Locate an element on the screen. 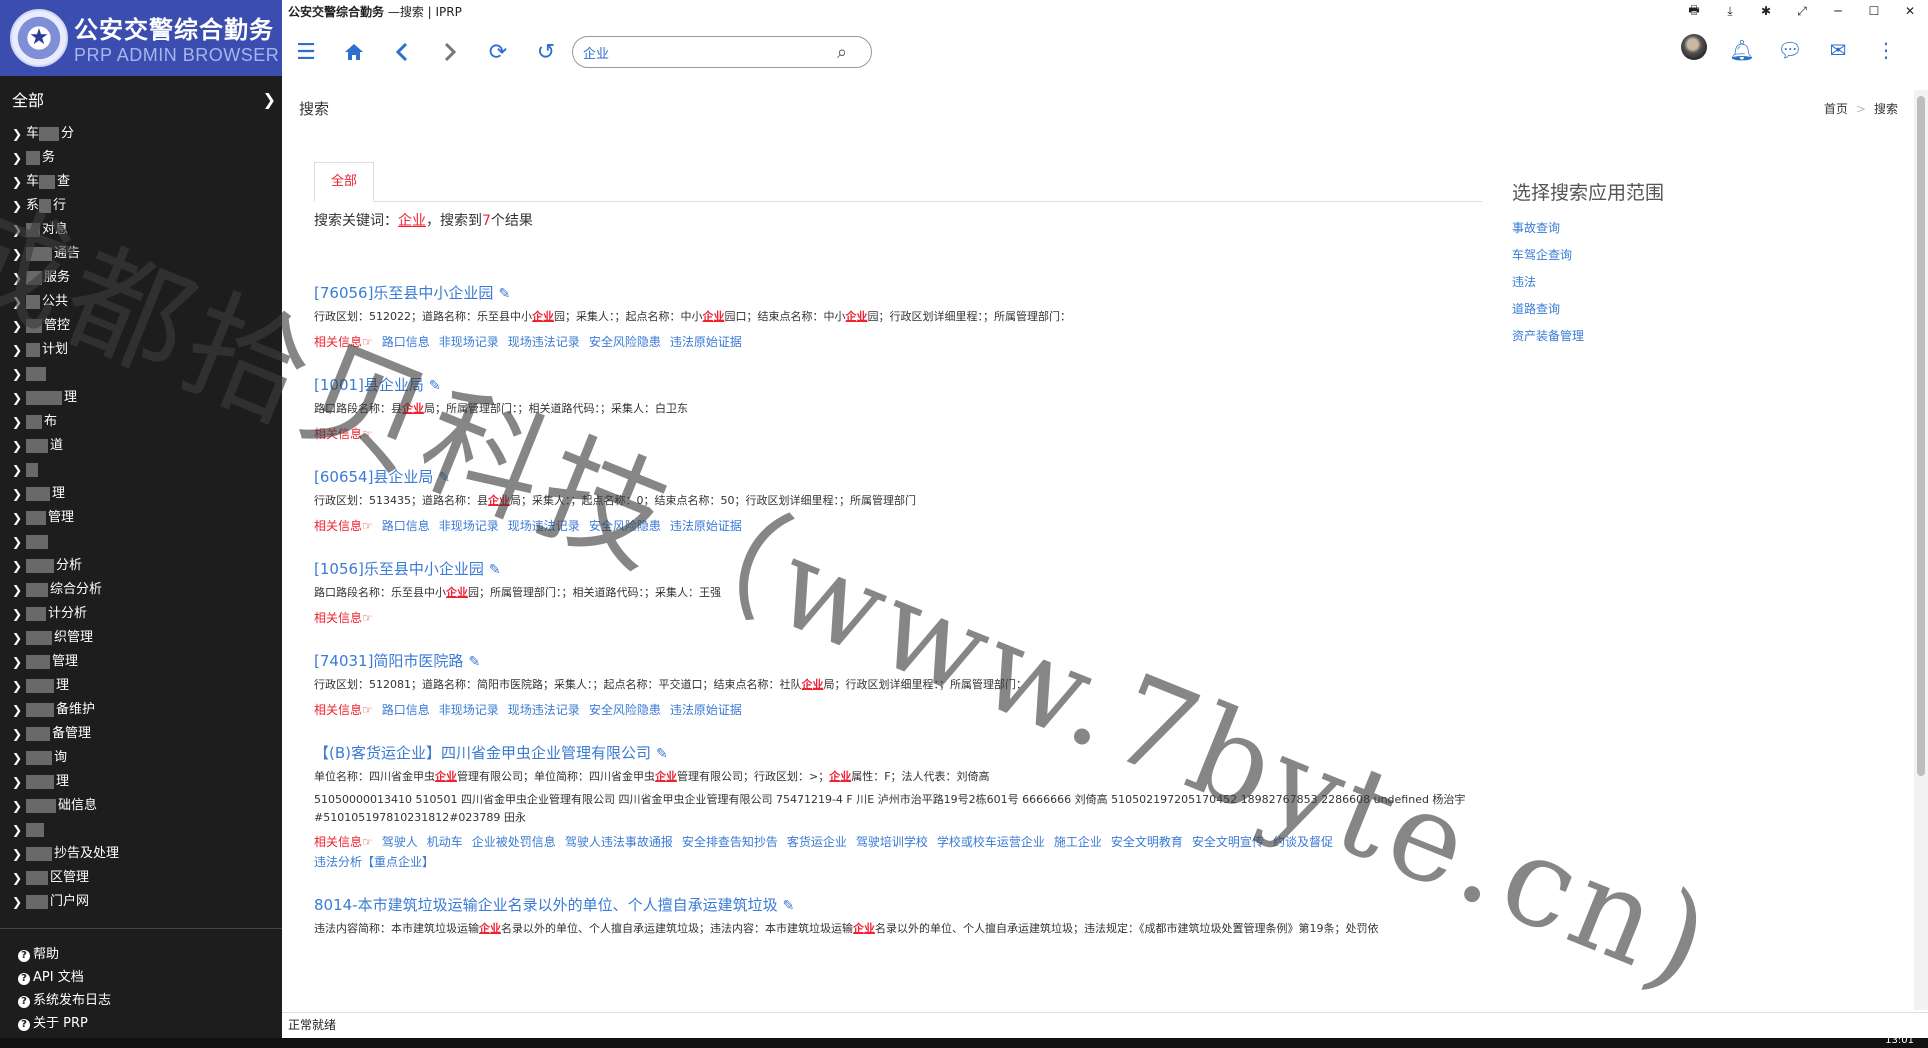 The height and width of the screenshot is (1048, 1928). scope-link: 事故查询 is located at coordinates (1662, 228).